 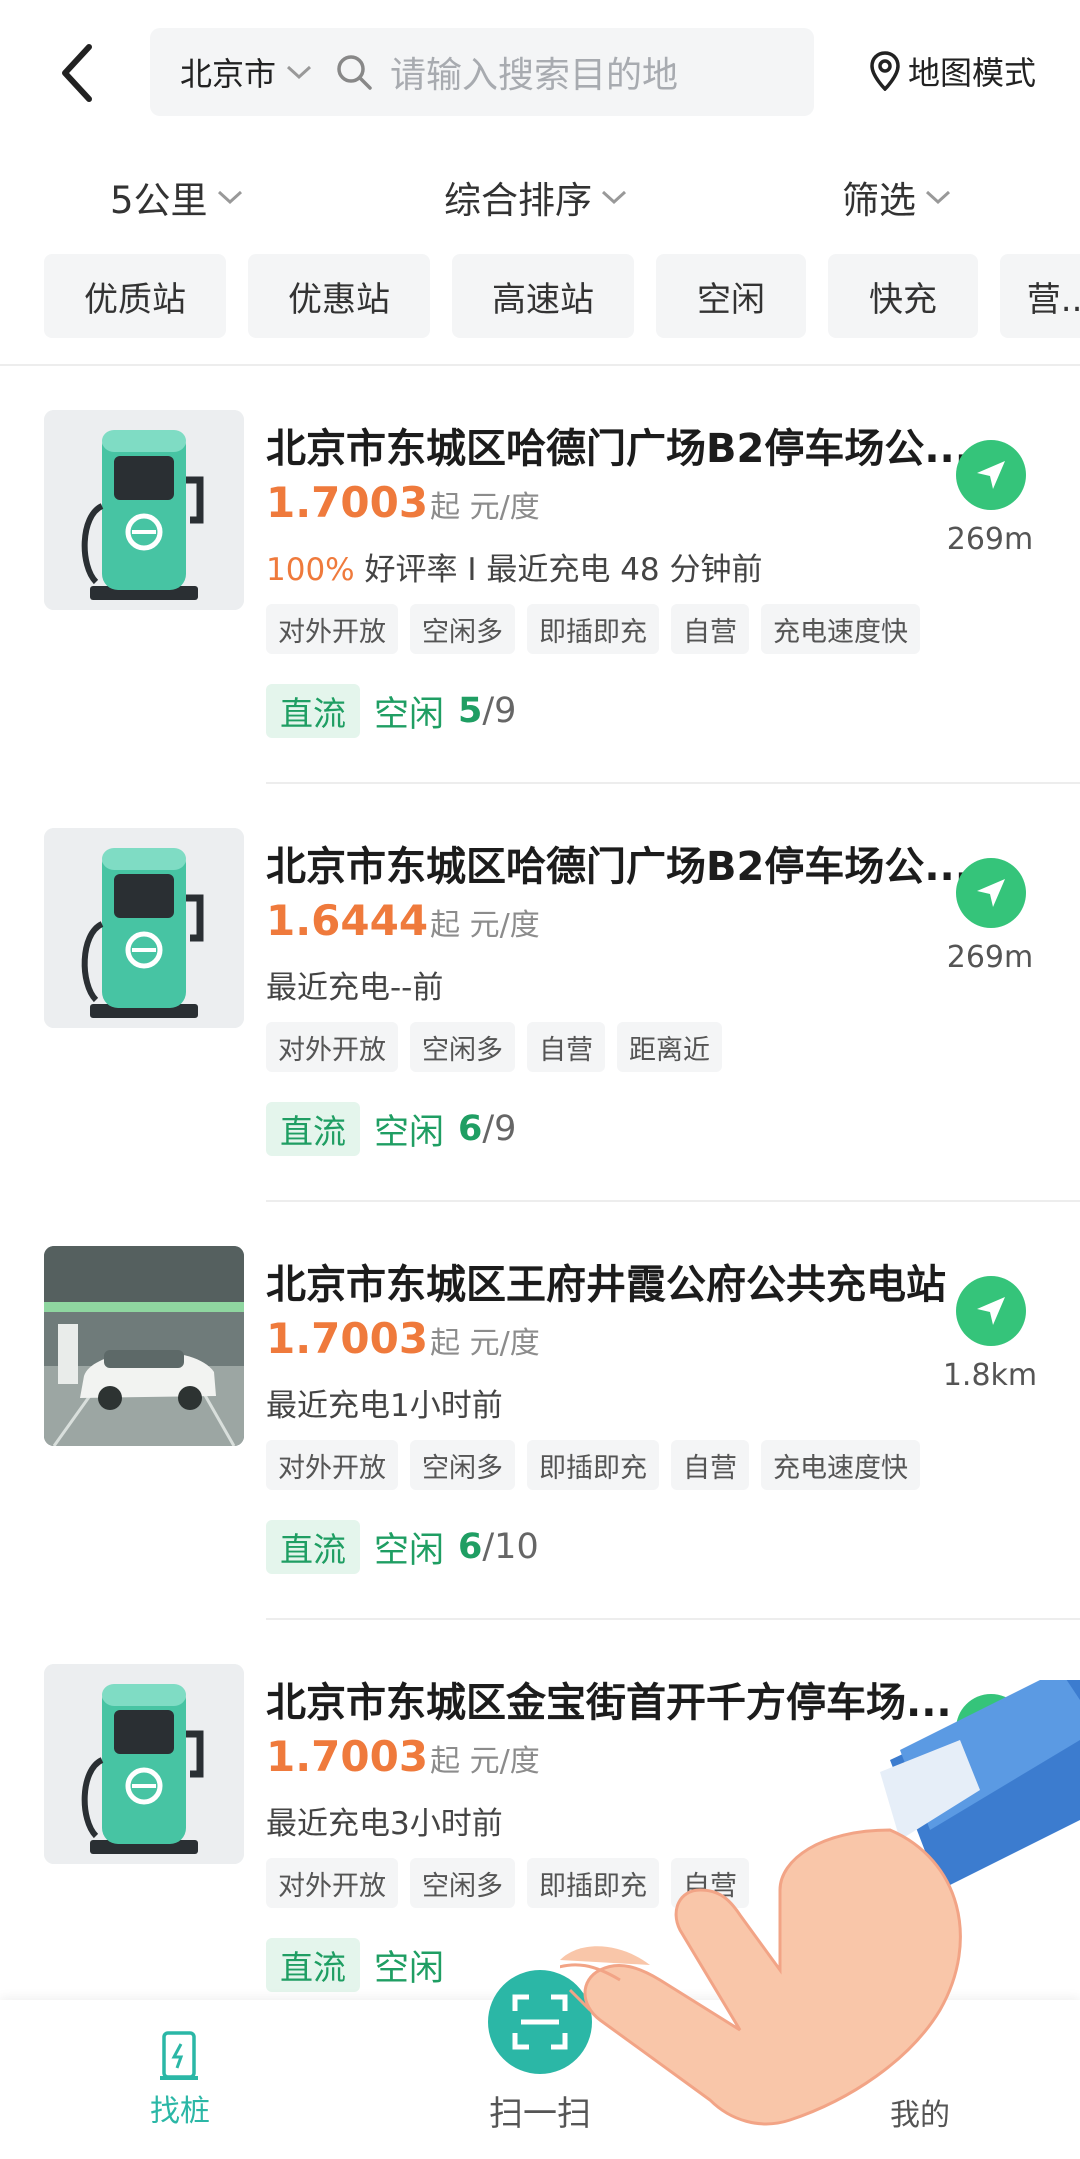 What do you see at coordinates (347, 1338) in the screenshot?
I see `price-value: 1.7003` at bounding box center [347, 1338].